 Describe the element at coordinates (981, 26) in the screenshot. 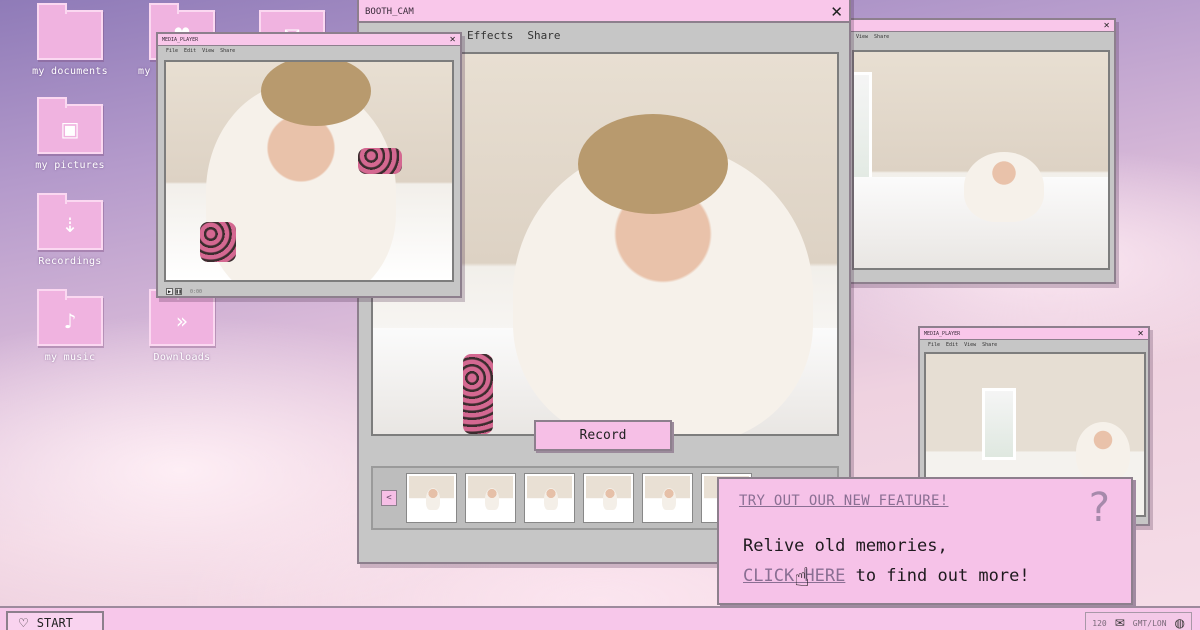

I see `window-titlebar: ✕` at that location.